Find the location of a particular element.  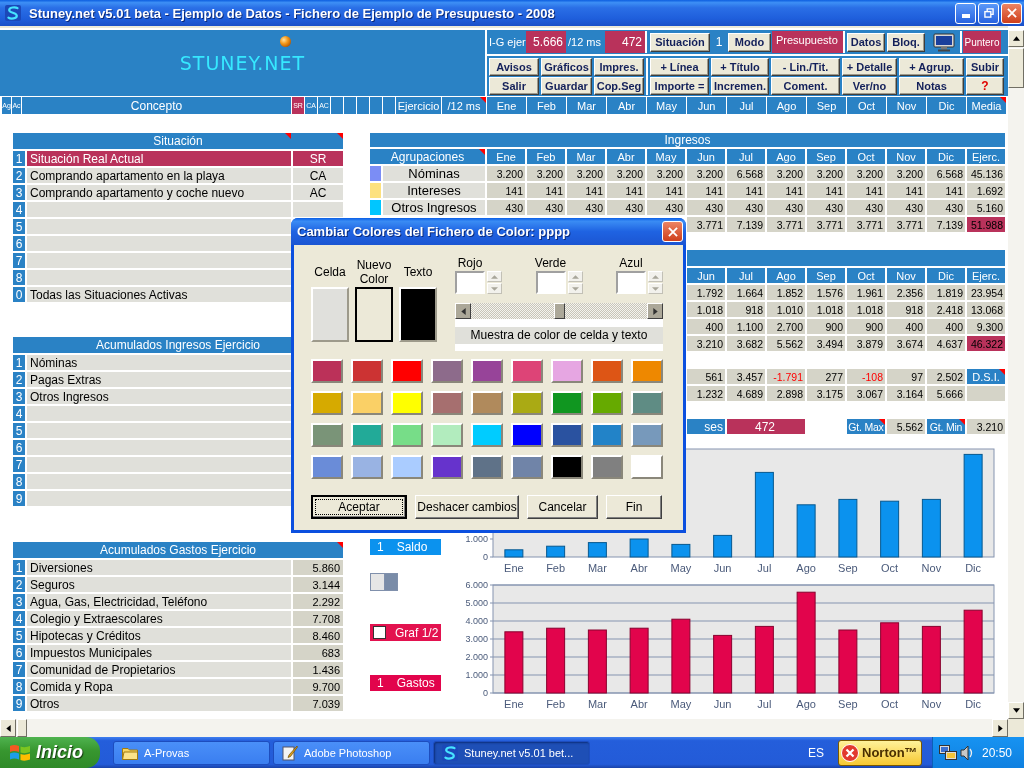

toolbar-button: Subir is located at coordinates (985, 67).